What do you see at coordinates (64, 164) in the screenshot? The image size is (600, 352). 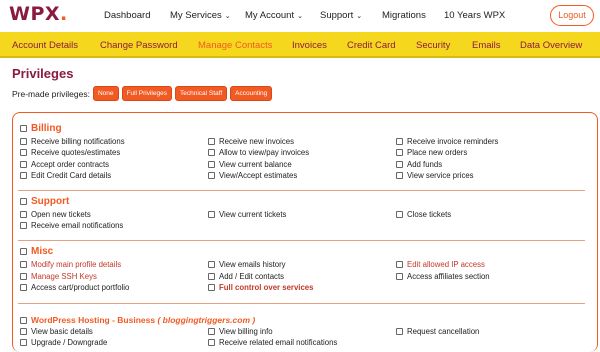 I see `privilege-checkbox: Accept order contracts` at bounding box center [64, 164].